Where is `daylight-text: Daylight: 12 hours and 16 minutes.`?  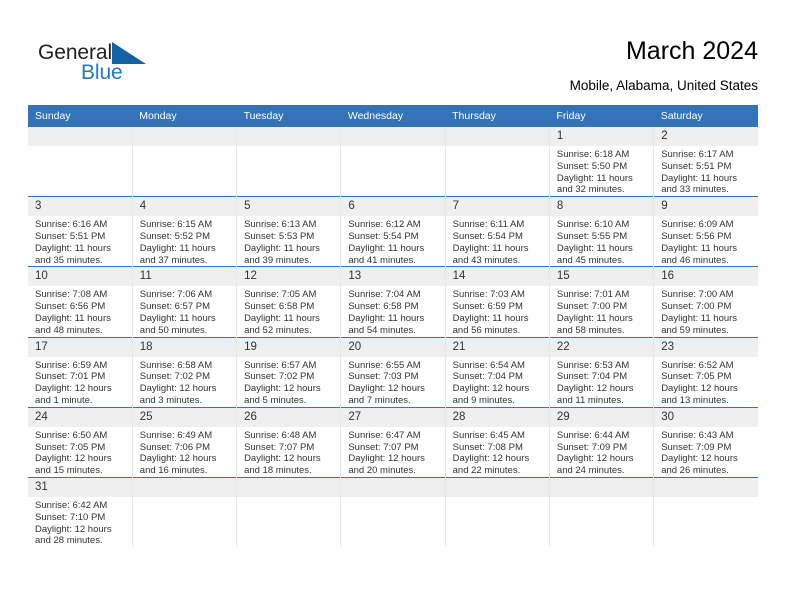
daylight-text: Daylight: 12 hours and 16 minutes. is located at coordinates (178, 465).